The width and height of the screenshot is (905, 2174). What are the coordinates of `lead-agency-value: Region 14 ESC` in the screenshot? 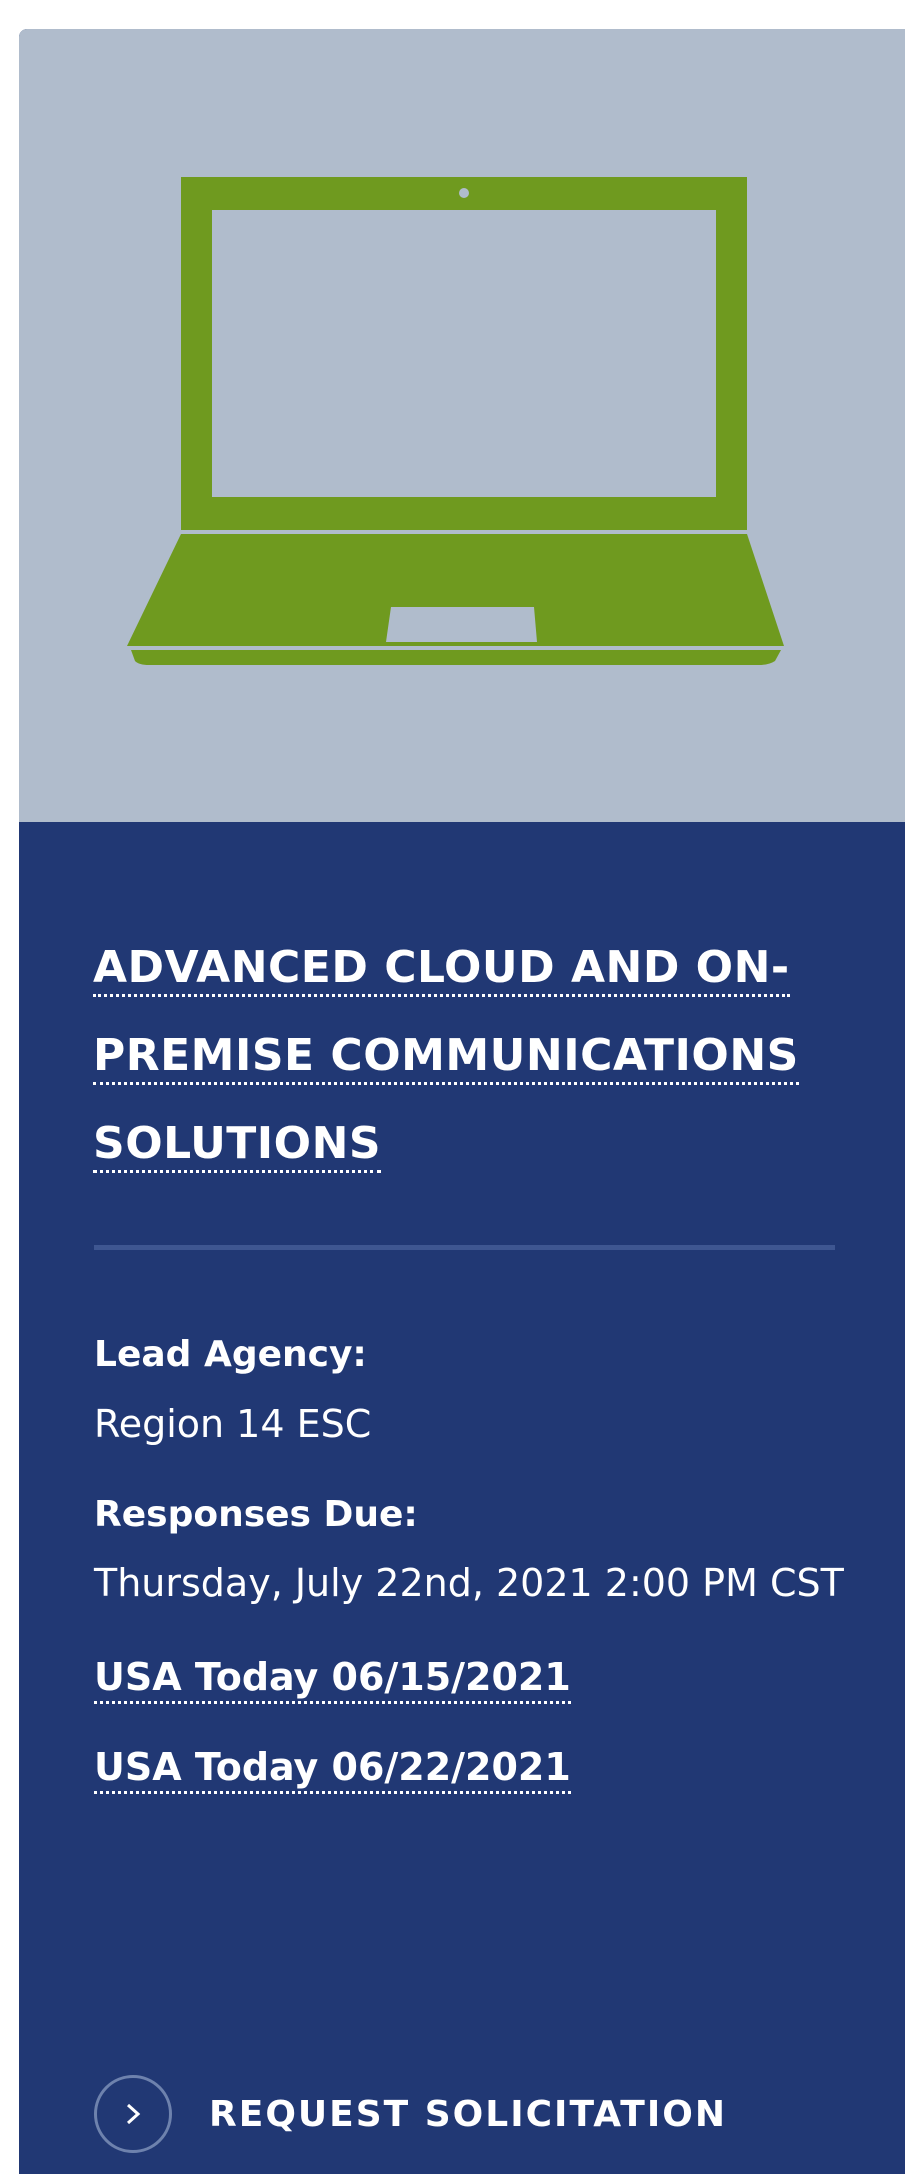 It's located at (233, 1424).